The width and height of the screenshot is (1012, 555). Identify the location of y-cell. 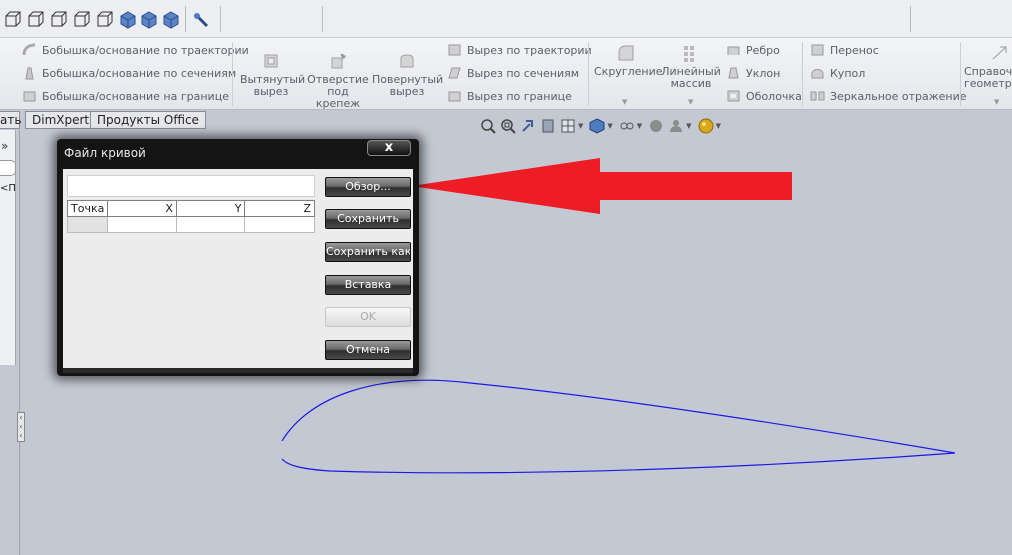
(210, 224).